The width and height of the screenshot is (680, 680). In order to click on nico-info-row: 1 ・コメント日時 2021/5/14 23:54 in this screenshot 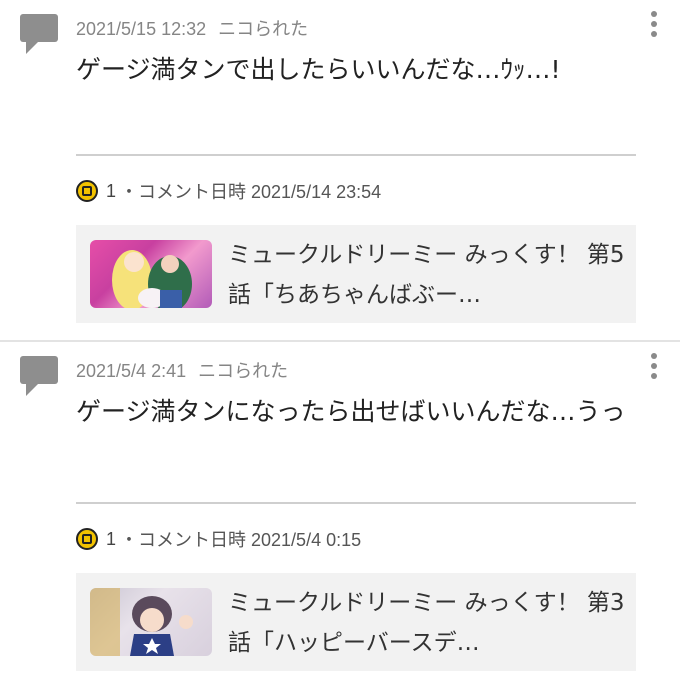, I will do `click(228, 191)`.